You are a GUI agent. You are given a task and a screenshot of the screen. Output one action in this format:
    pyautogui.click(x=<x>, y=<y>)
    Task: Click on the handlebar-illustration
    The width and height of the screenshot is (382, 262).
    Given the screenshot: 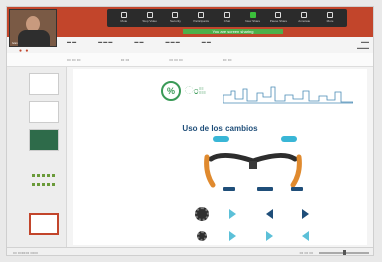 What is the action you would take?
    pyautogui.click(x=253, y=170)
    